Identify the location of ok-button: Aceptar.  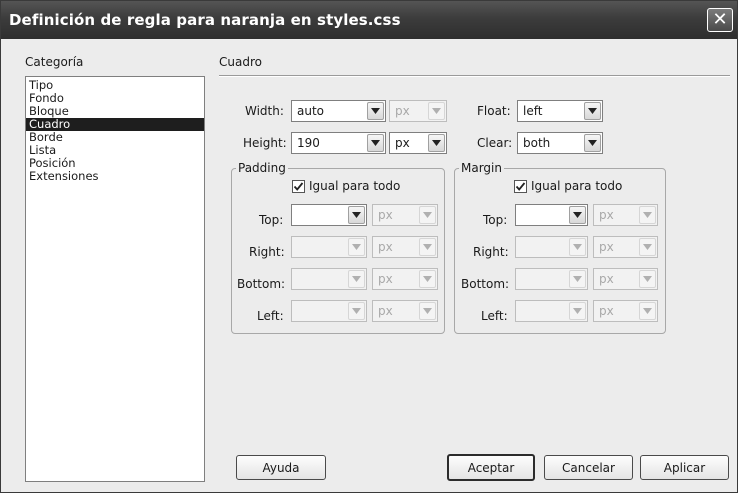
(491, 467).